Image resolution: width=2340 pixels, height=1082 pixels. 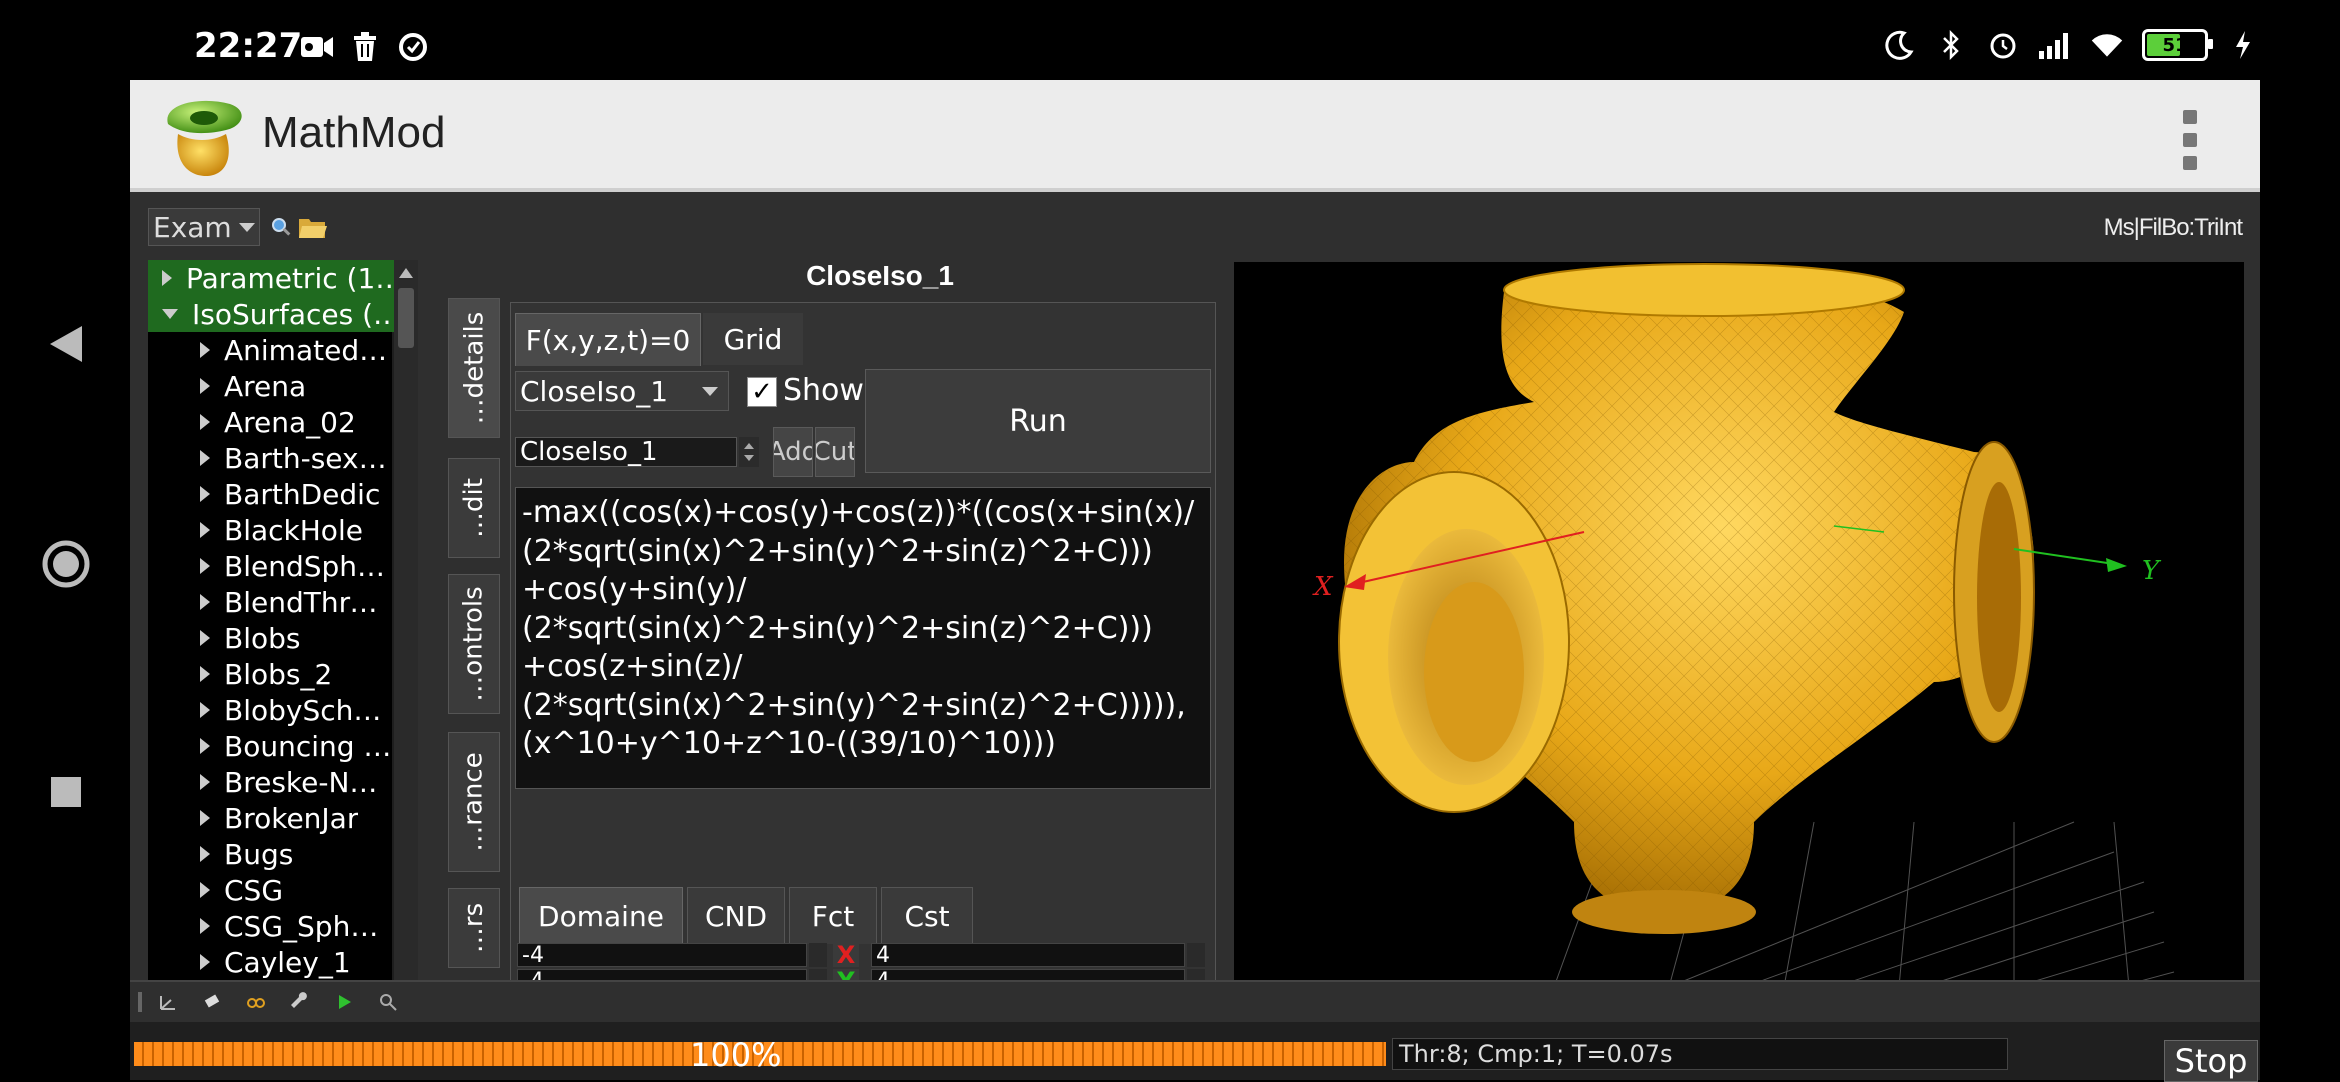 I want to click on scroll-thumb, so click(x=406, y=318).